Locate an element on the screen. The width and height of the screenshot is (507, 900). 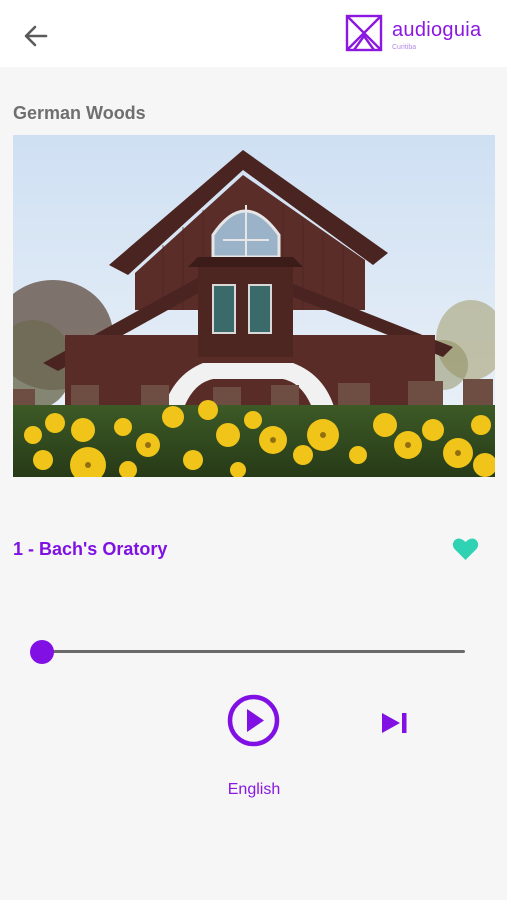
logo-name: audioguia is located at coordinates (437, 30).